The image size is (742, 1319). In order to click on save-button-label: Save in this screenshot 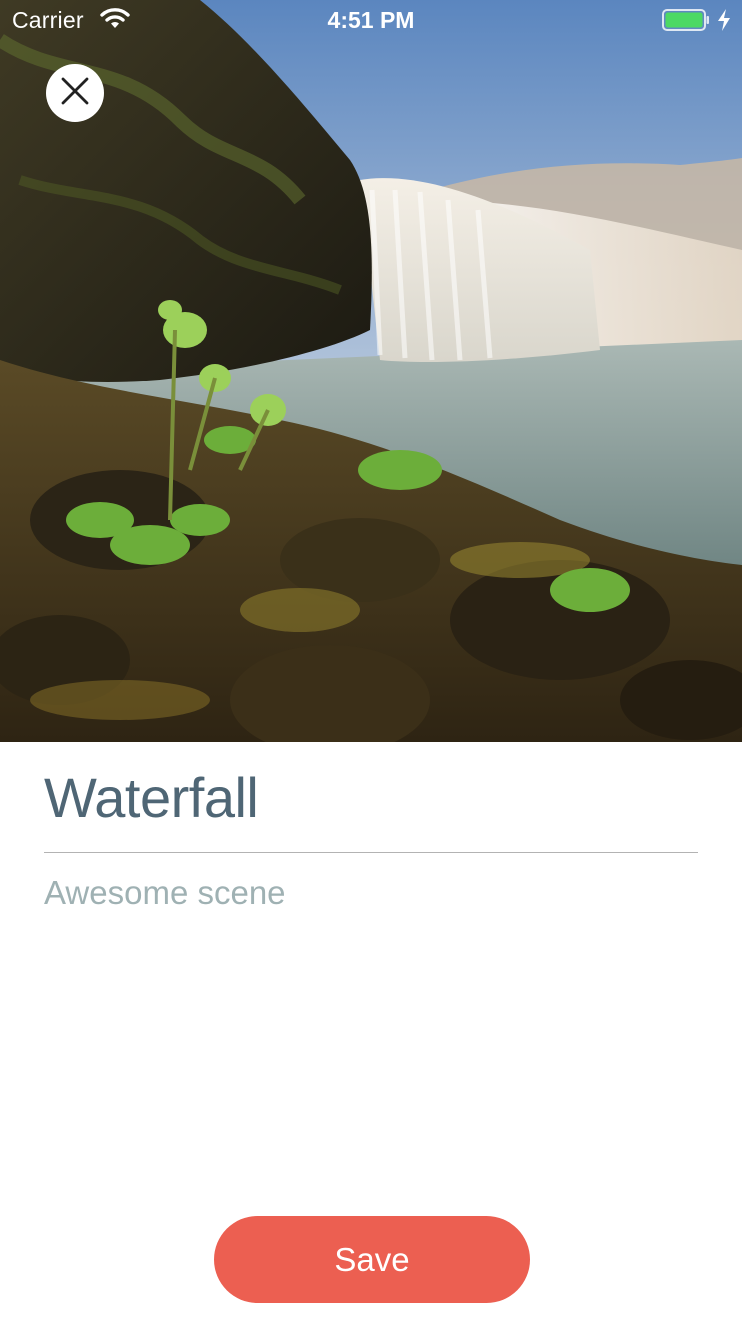, I will do `click(372, 1259)`.